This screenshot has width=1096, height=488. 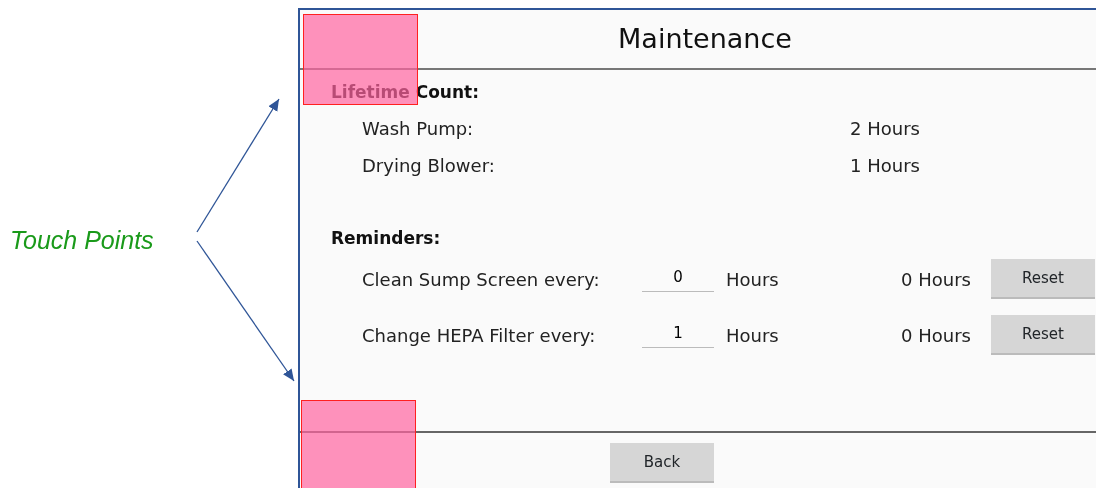 I want to click on reminder-label: Change HEPA Filter every:, so click(x=479, y=335).